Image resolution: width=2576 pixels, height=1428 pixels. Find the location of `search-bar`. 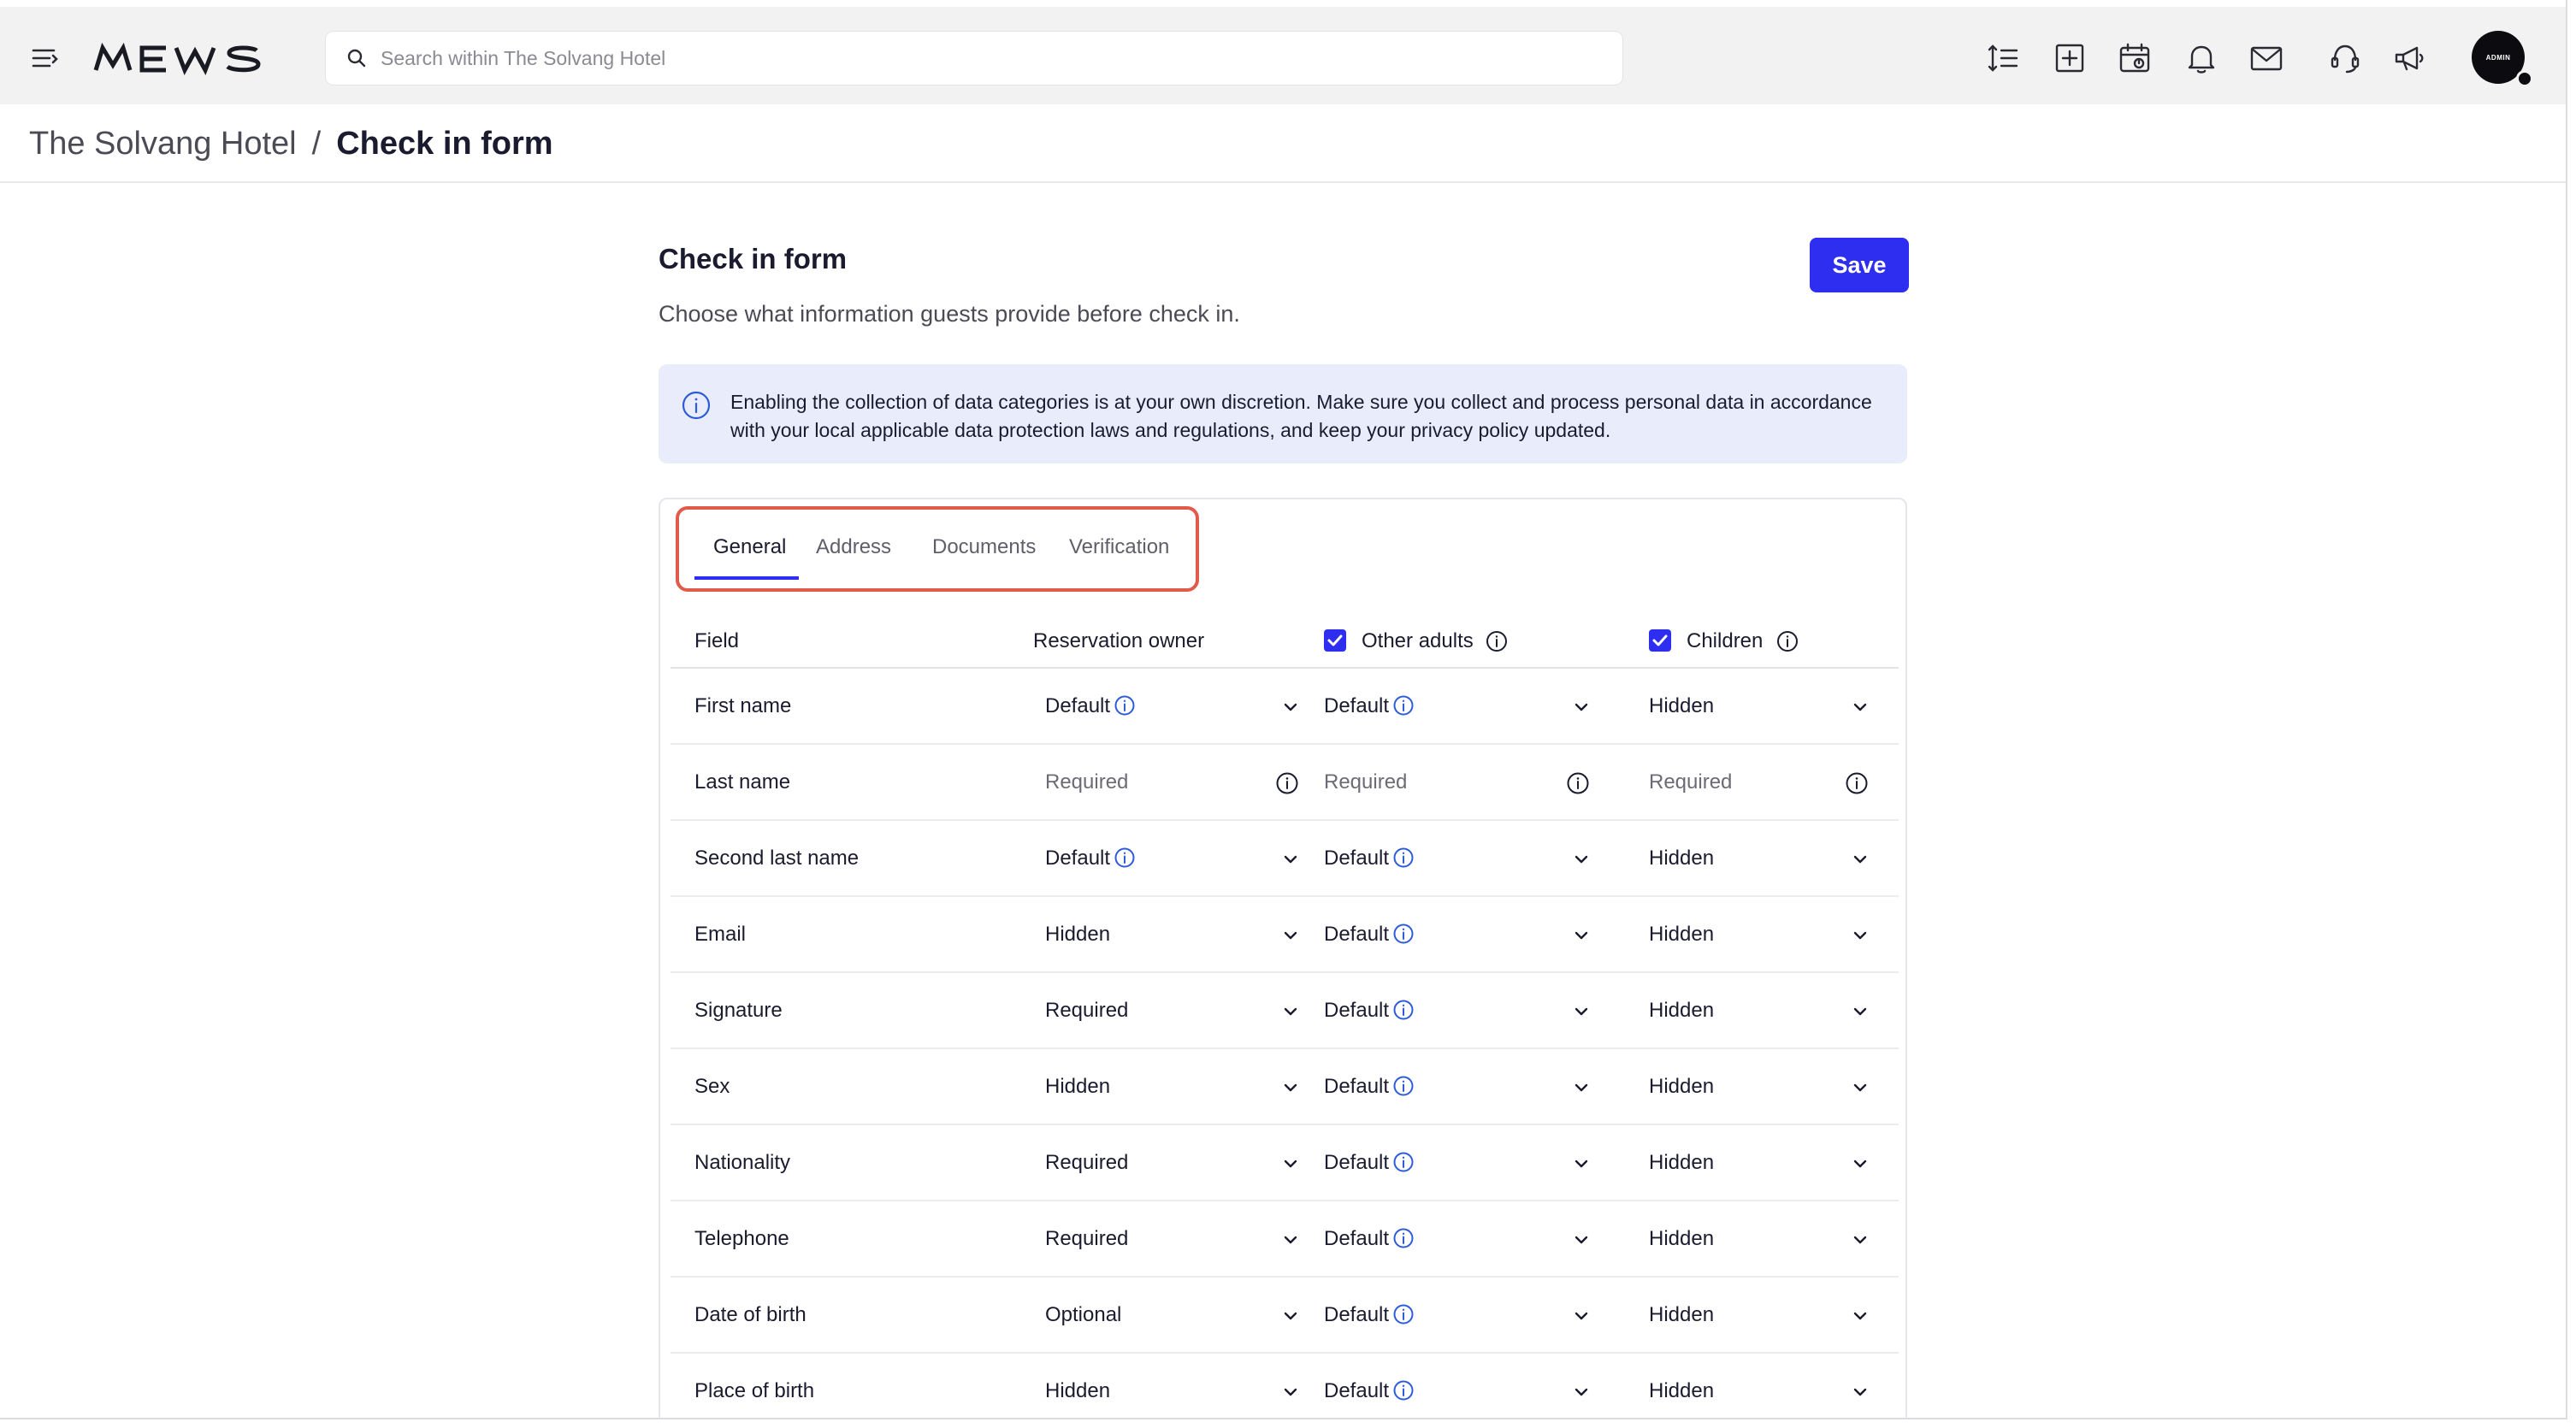

search-bar is located at coordinates (974, 58).